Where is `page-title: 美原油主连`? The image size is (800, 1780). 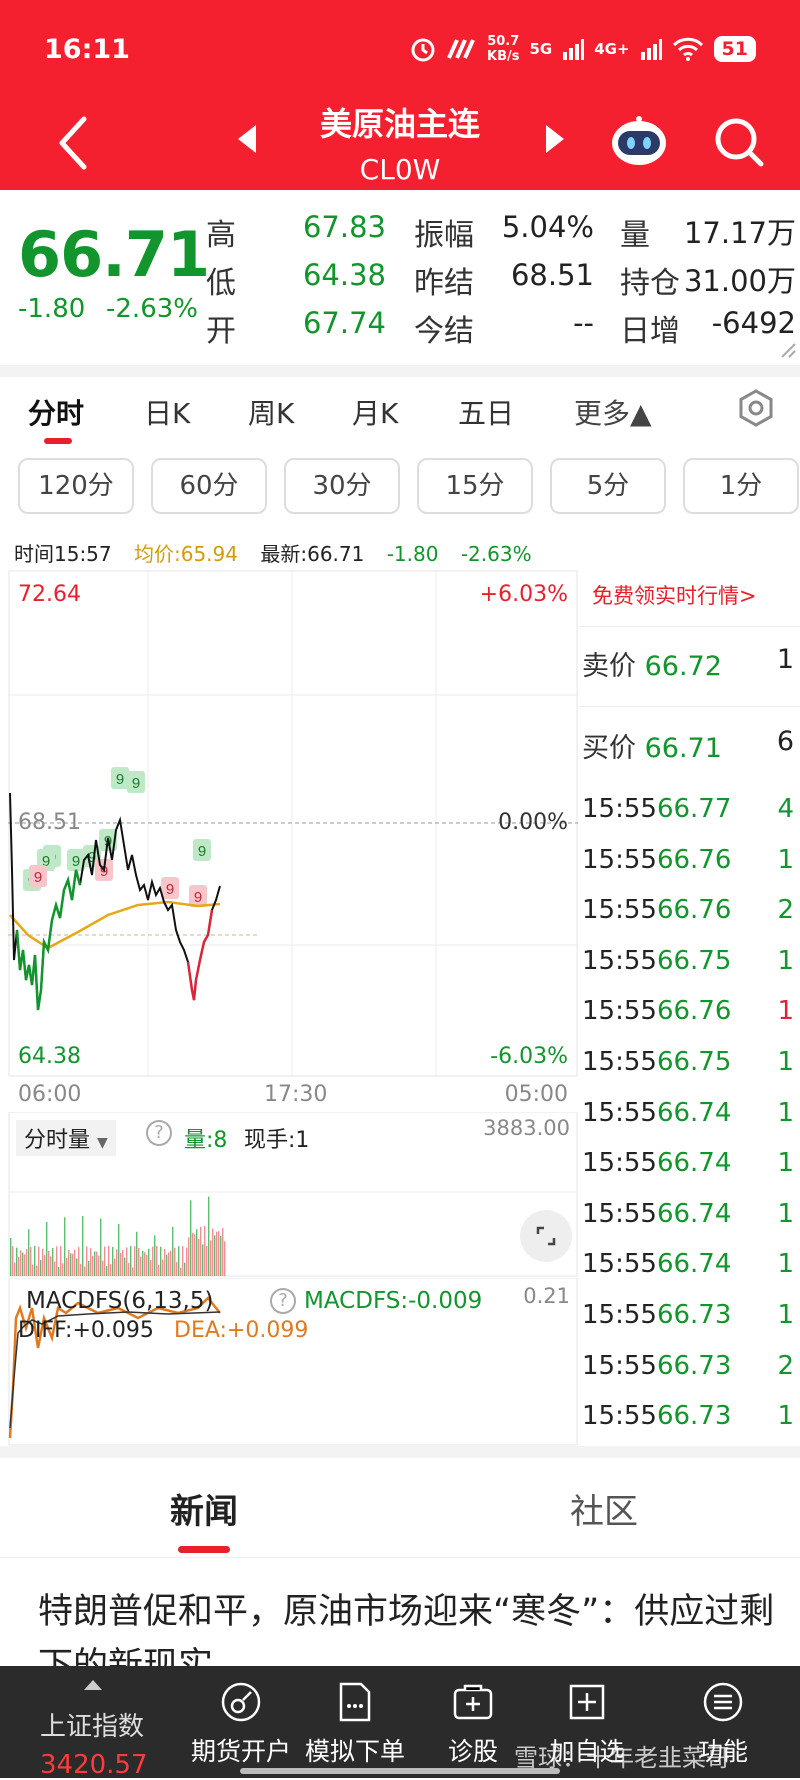 page-title: 美原油主连 is located at coordinates (399, 124).